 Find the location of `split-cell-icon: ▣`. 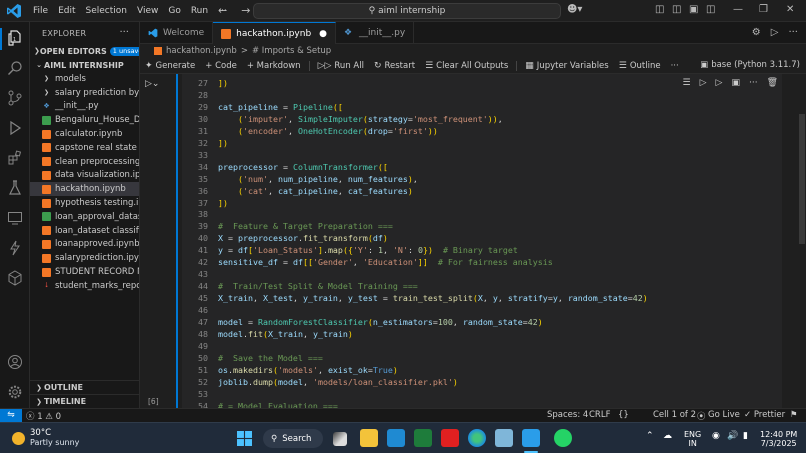

split-cell-icon: ▣ is located at coordinates (735, 83).